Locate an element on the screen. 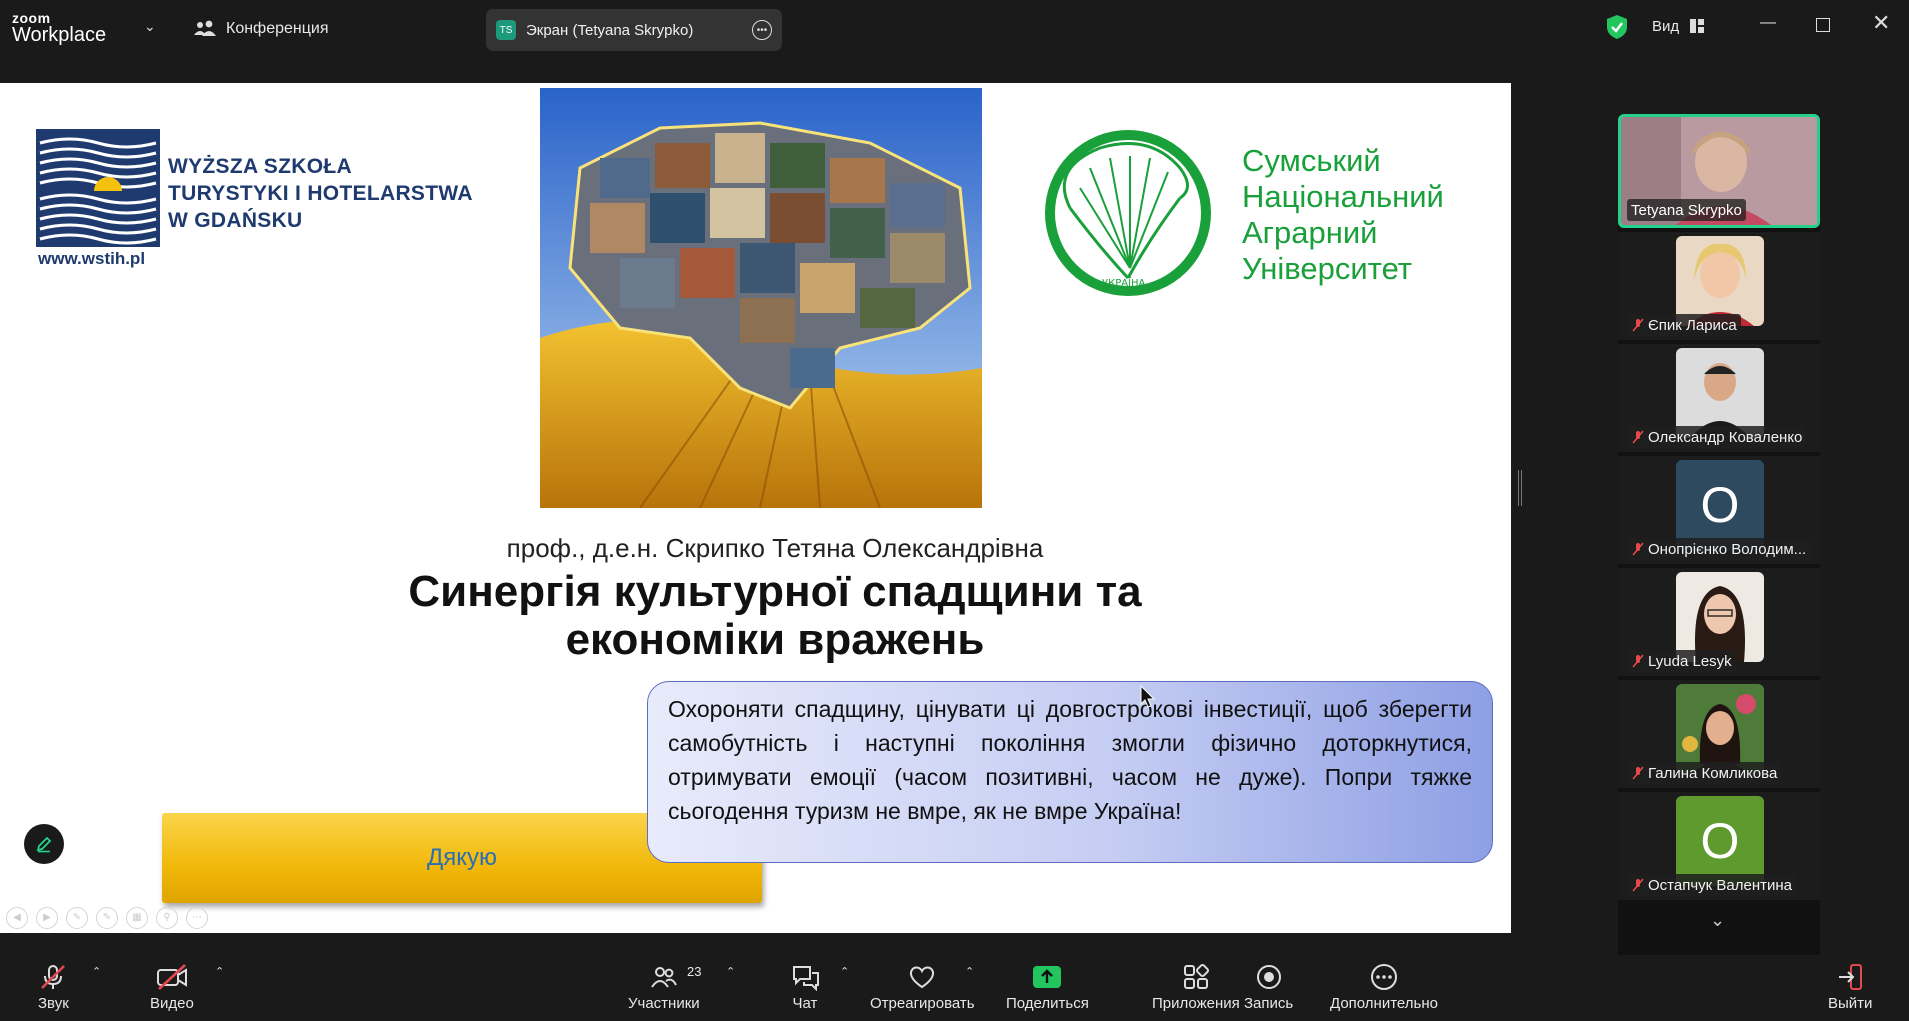  security-shield-icon is located at coordinates (1617, 27).